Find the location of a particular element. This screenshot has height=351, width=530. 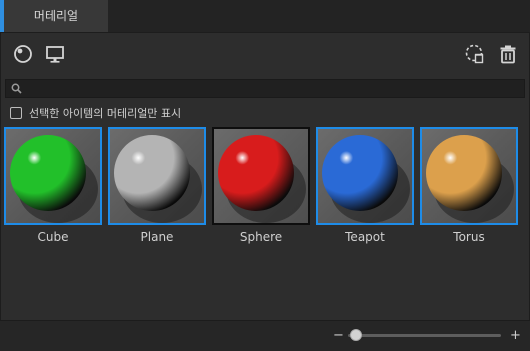

filter-selected-only: 선택한 아이템의 머테리얼만 표시 is located at coordinates (95, 113).